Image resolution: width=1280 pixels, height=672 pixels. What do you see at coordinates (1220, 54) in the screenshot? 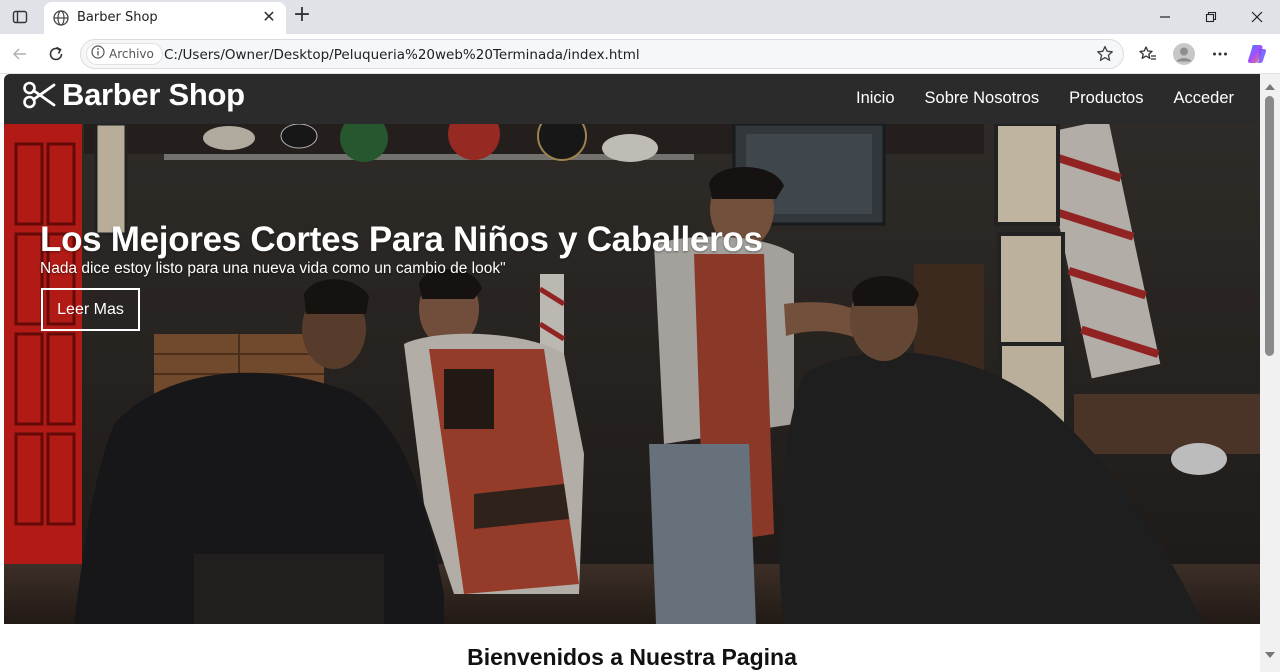
I see `more-icon` at bounding box center [1220, 54].